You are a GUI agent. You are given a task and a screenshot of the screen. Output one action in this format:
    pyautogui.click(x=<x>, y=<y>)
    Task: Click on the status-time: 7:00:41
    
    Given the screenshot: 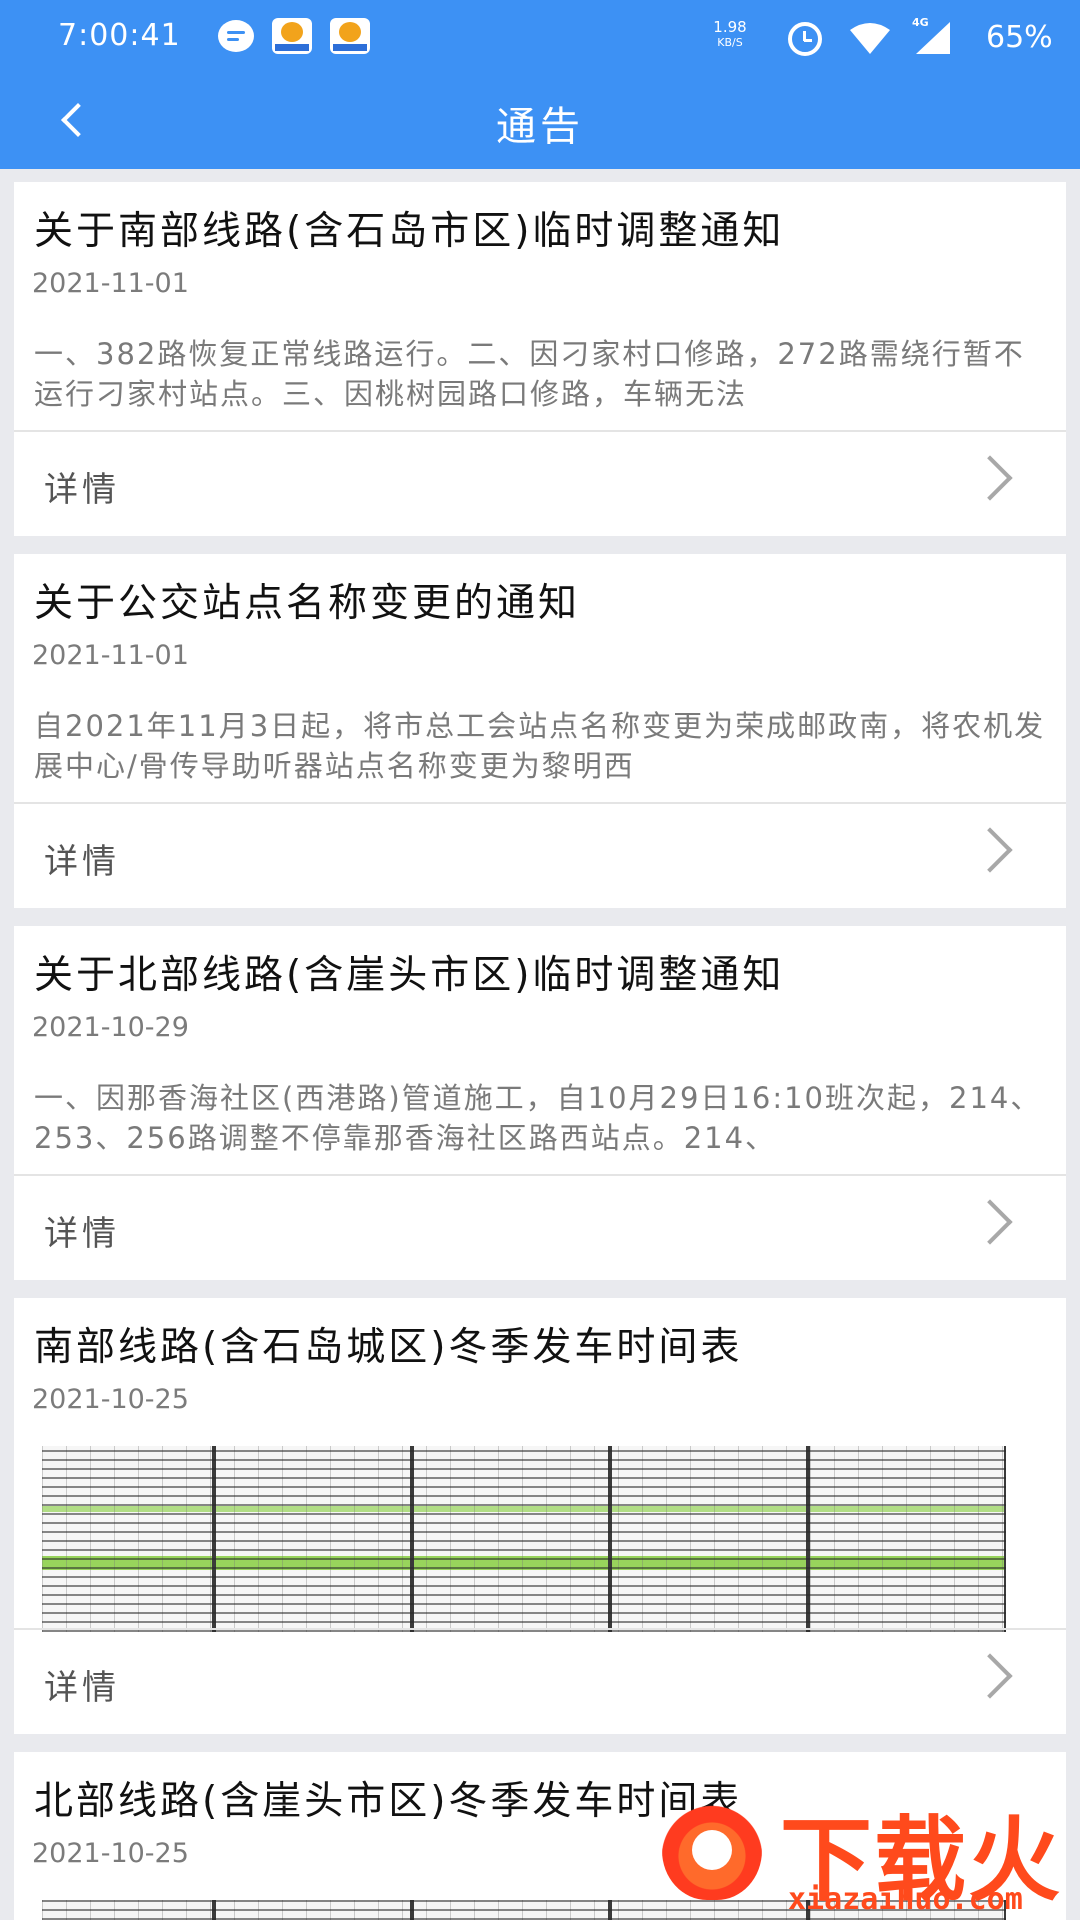 What is the action you would take?
    pyautogui.click(x=119, y=35)
    